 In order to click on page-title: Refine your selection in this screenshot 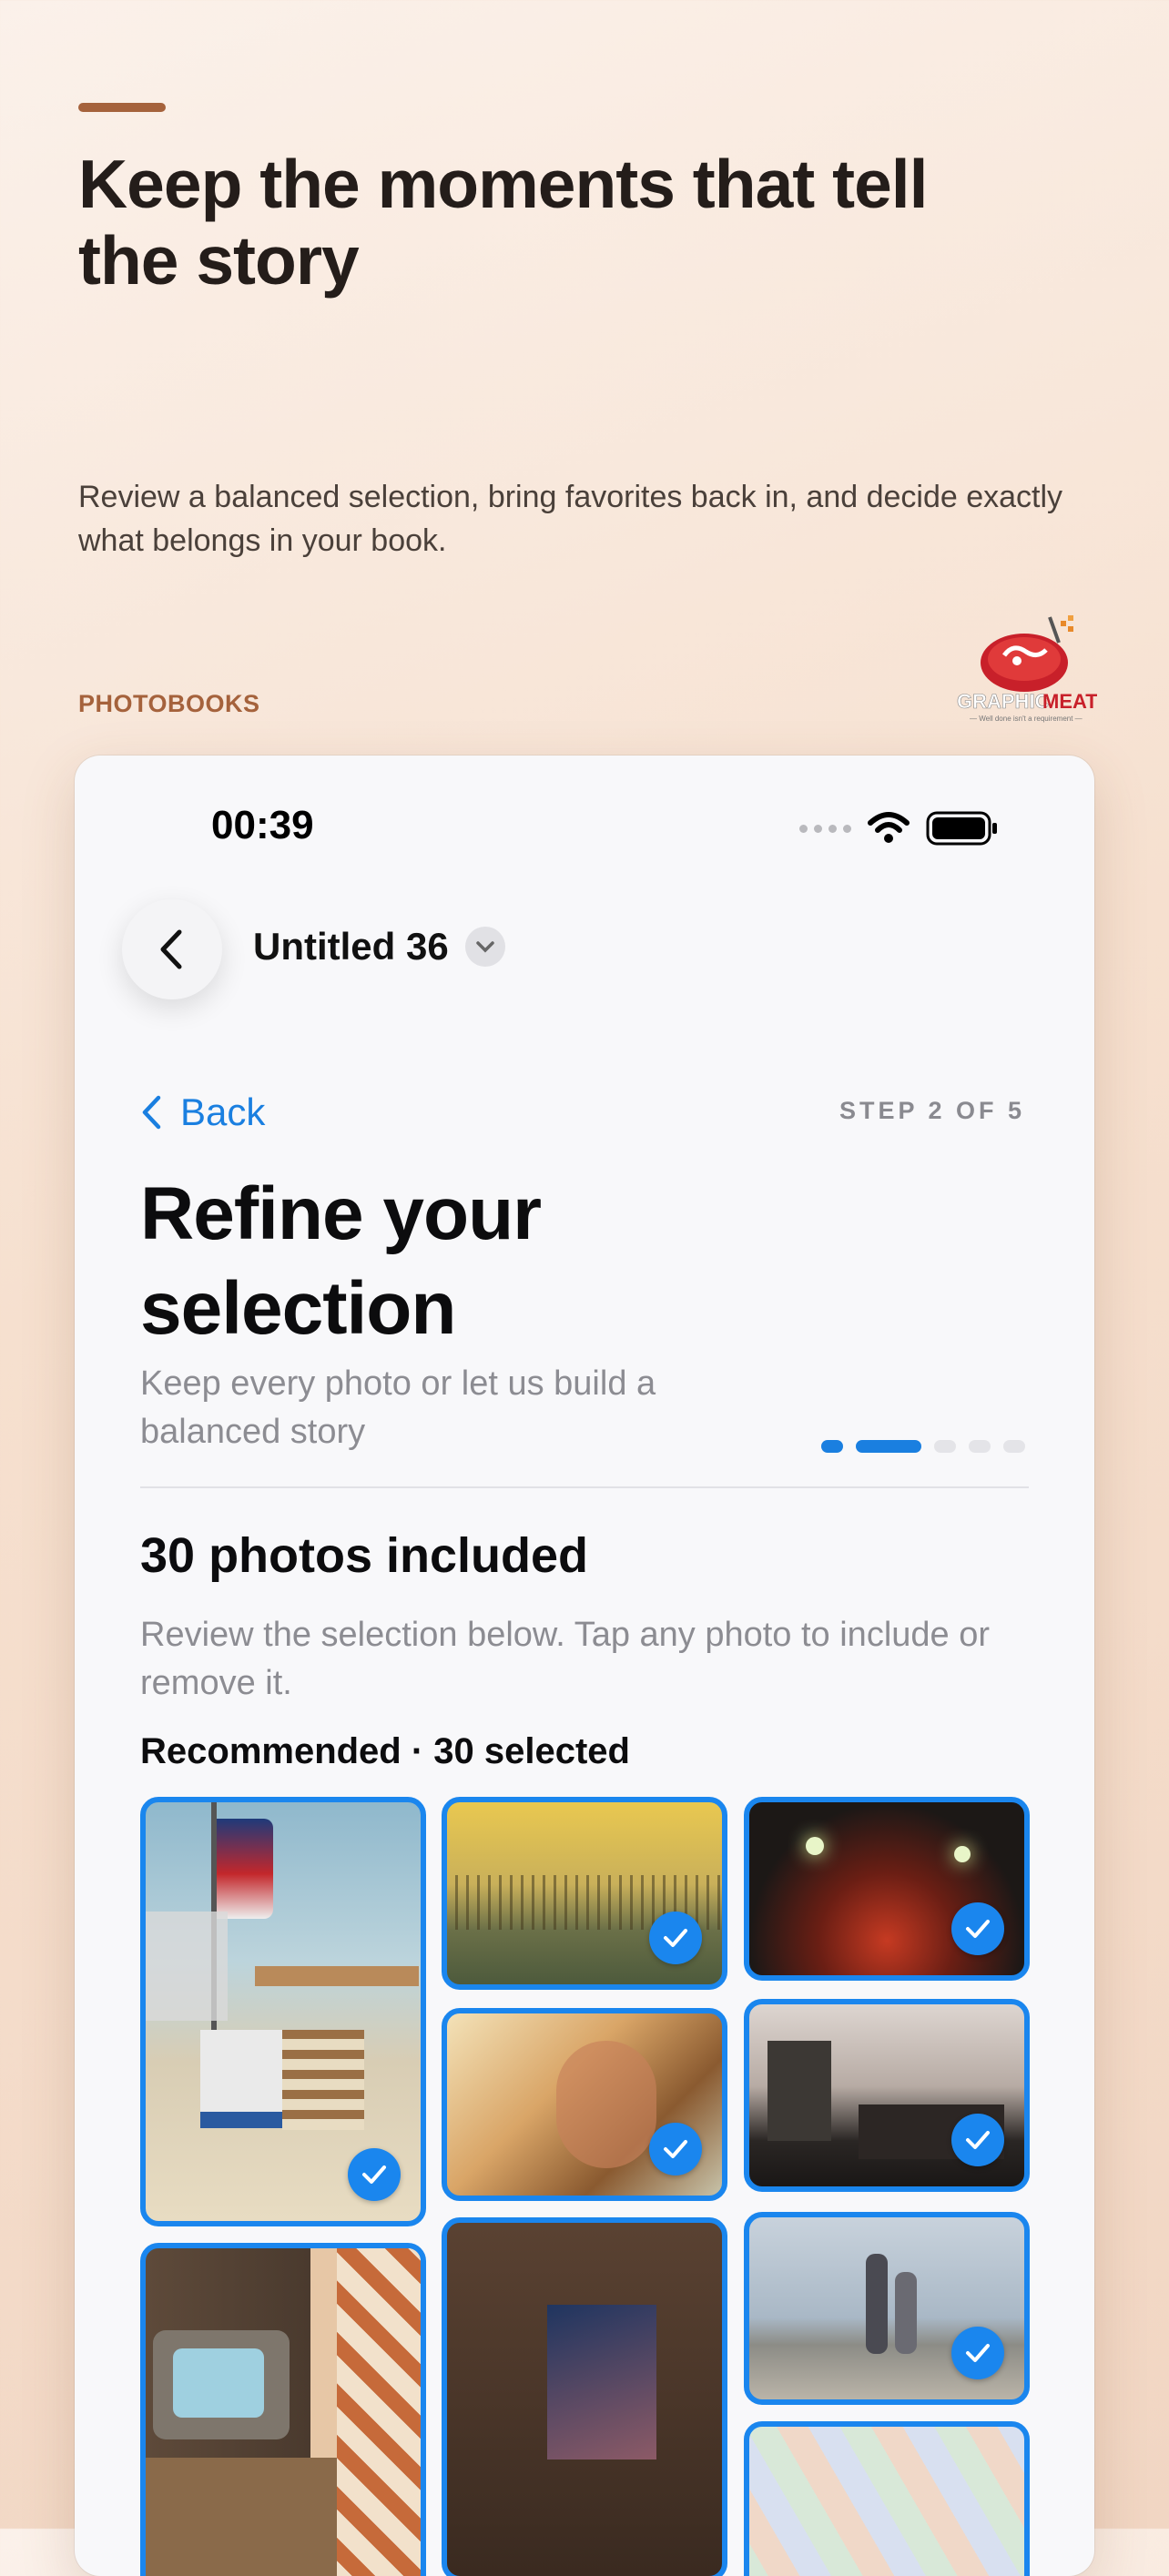, I will do `click(341, 1261)`.